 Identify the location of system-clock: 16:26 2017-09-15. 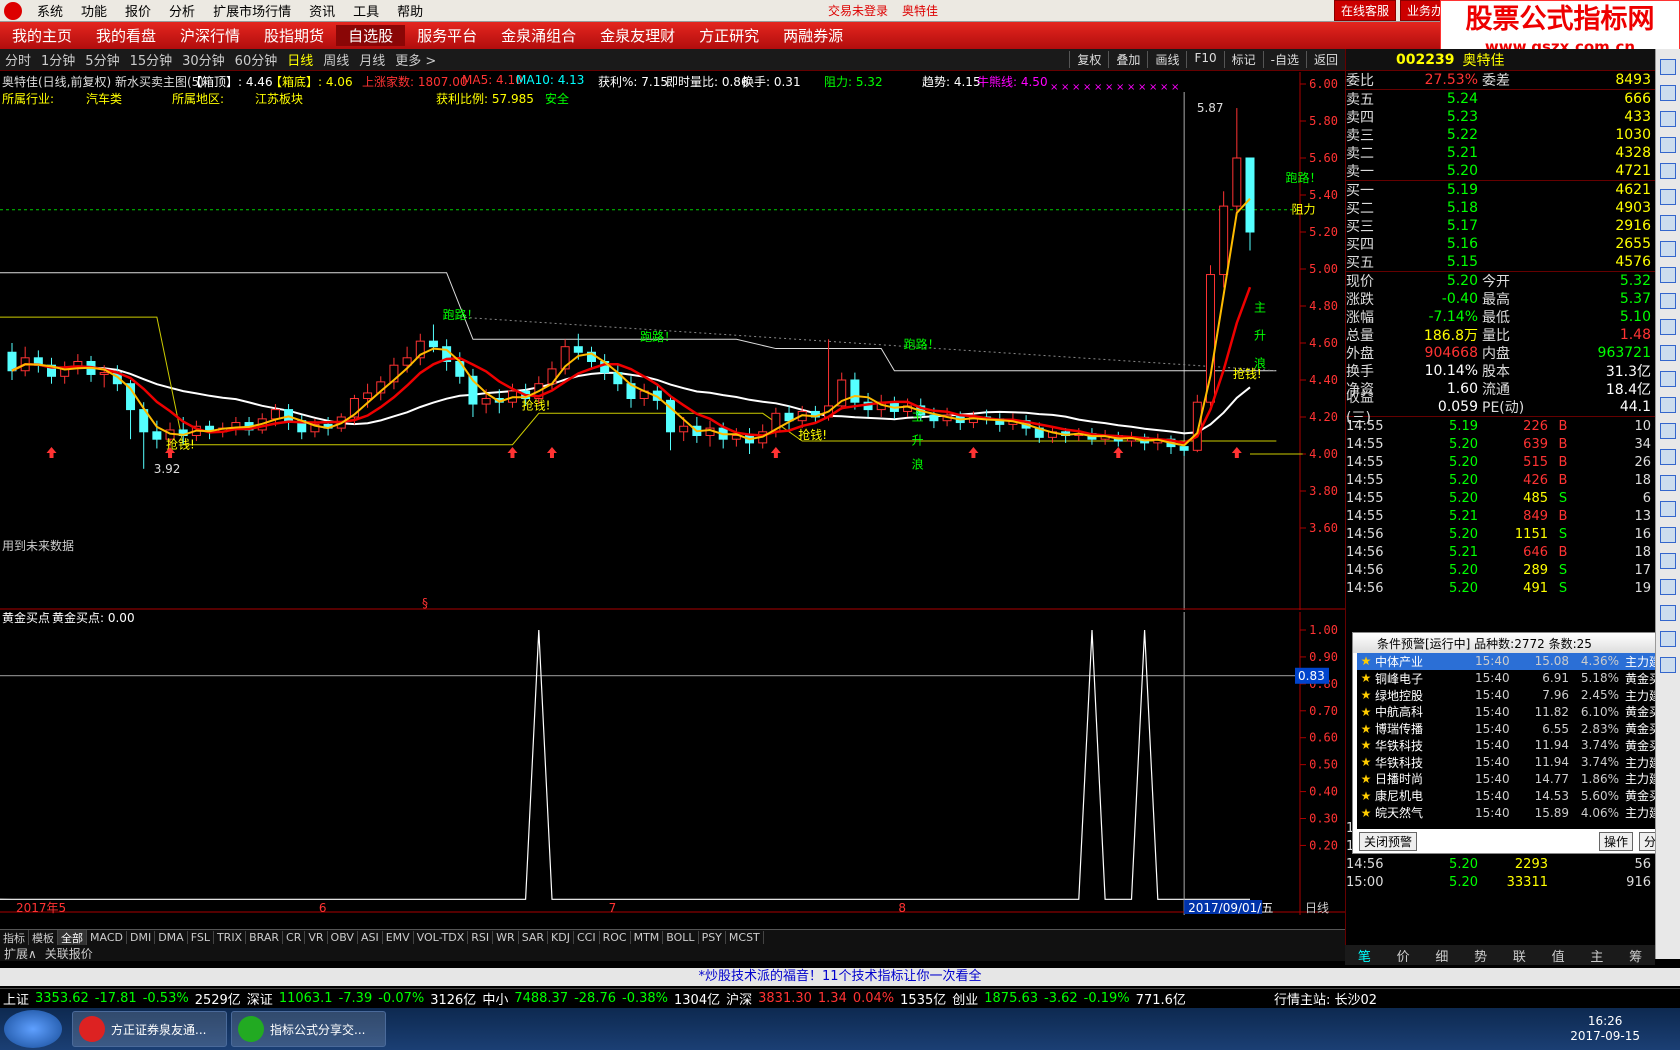
(1605, 1029).